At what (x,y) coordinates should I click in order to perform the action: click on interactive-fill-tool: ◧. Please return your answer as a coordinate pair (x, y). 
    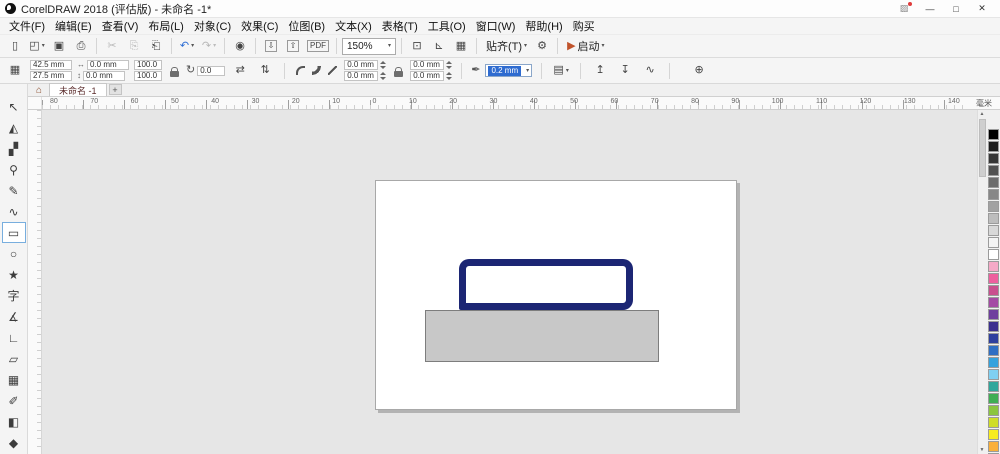
    Looking at the image, I should click on (14, 421).